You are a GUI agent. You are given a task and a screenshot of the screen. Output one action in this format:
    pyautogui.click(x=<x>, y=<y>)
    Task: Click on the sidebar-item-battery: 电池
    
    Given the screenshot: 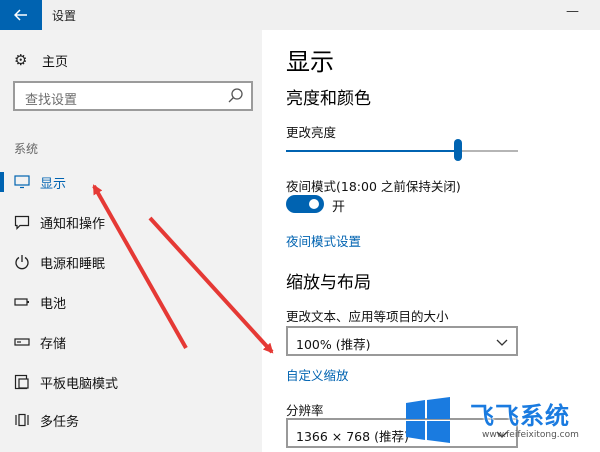 What is the action you would take?
    pyautogui.click(x=131, y=302)
    